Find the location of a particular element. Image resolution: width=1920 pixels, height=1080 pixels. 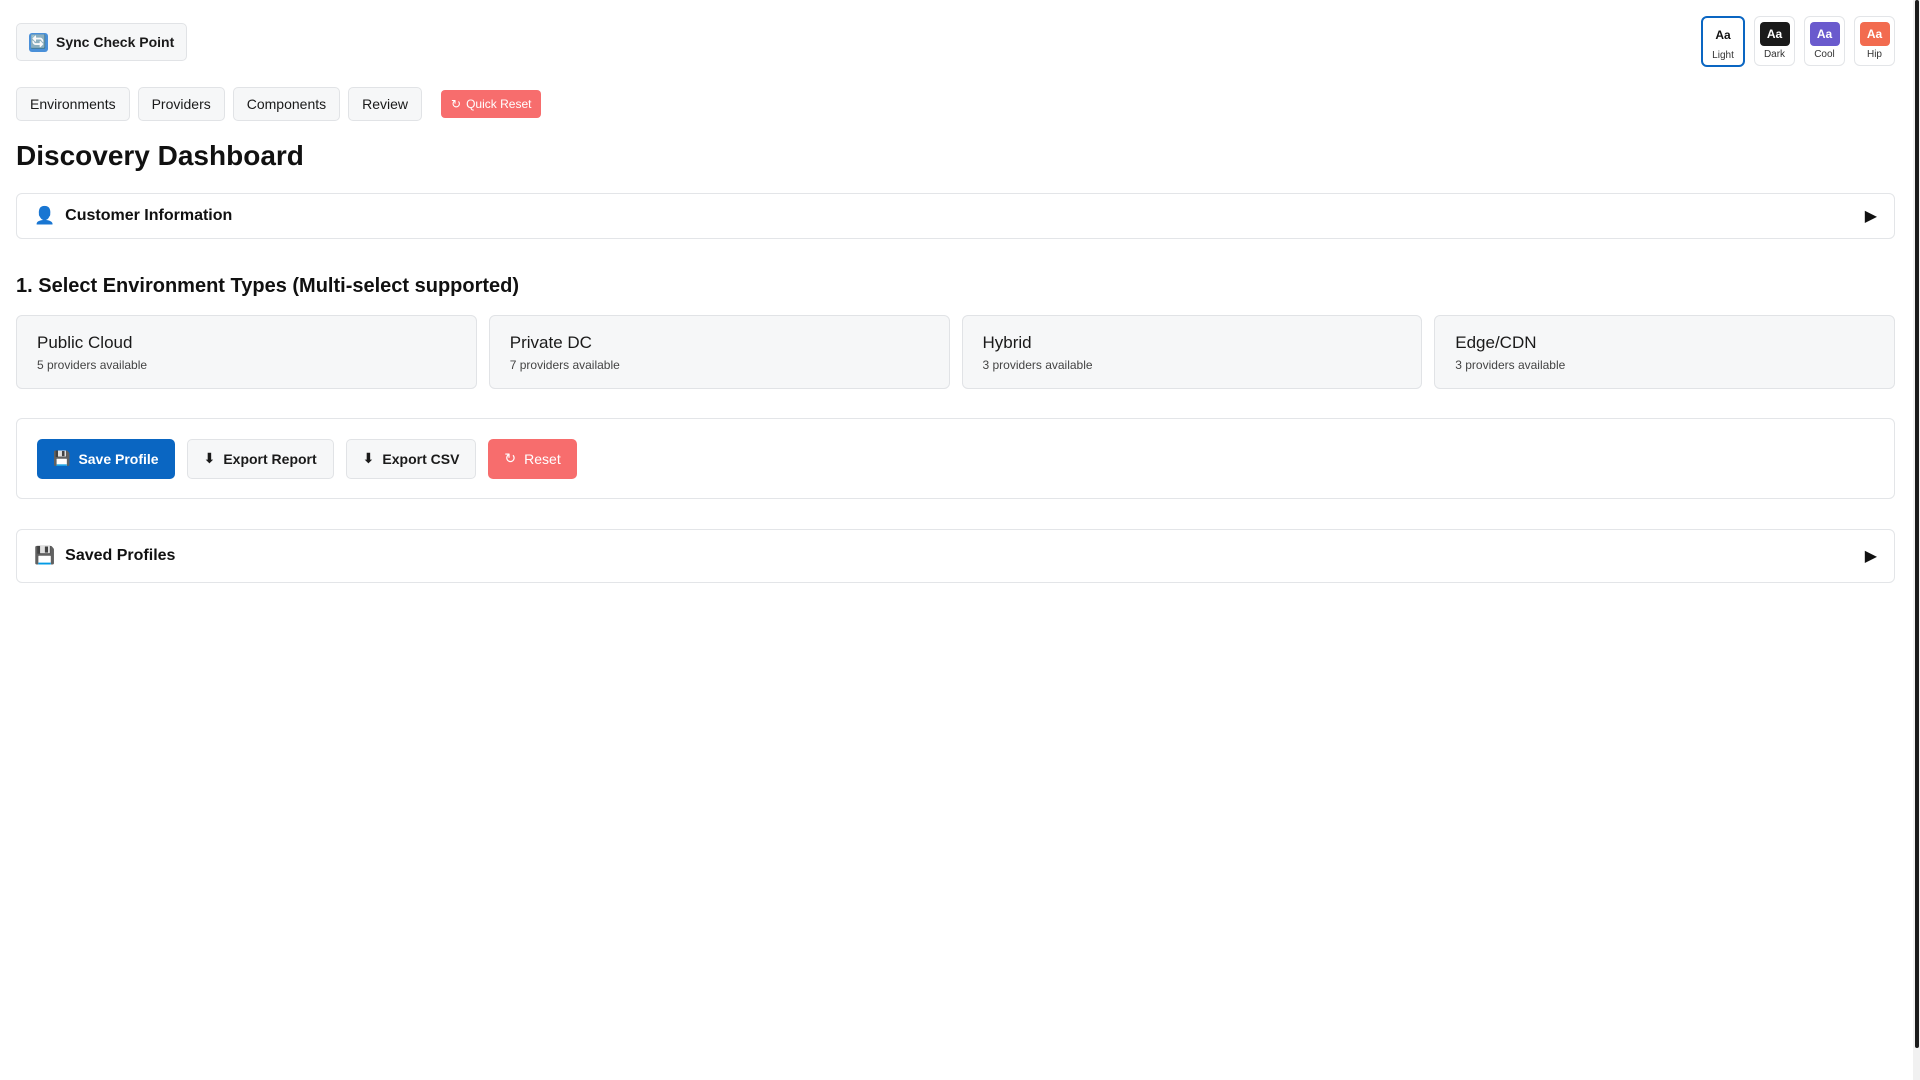

export-report-label: Export Report is located at coordinates (270, 458).